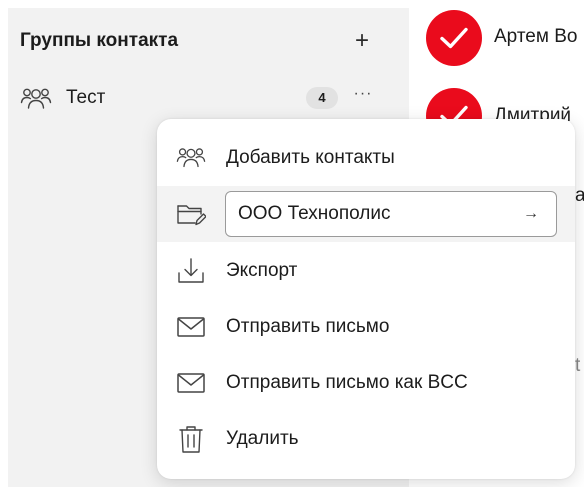 The height and width of the screenshot is (487, 584). I want to click on plus-icon: +, so click(361, 40).